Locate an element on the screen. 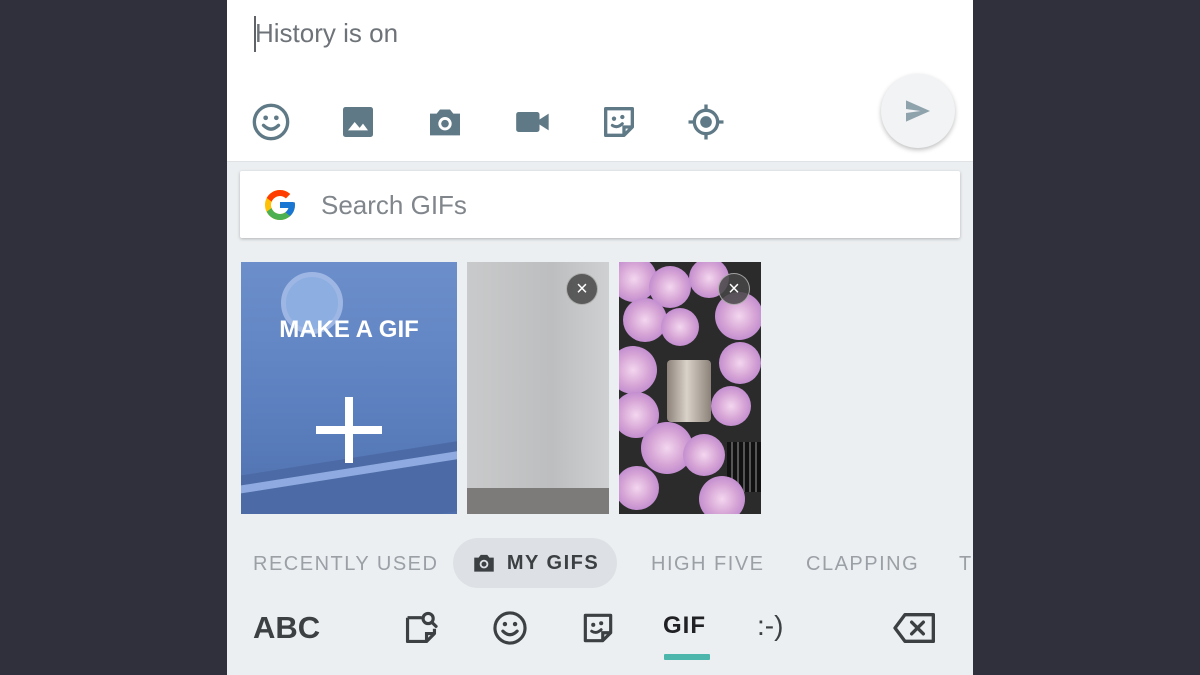 The height and width of the screenshot is (675, 1200). gif-tab: GIF is located at coordinates (684, 626).